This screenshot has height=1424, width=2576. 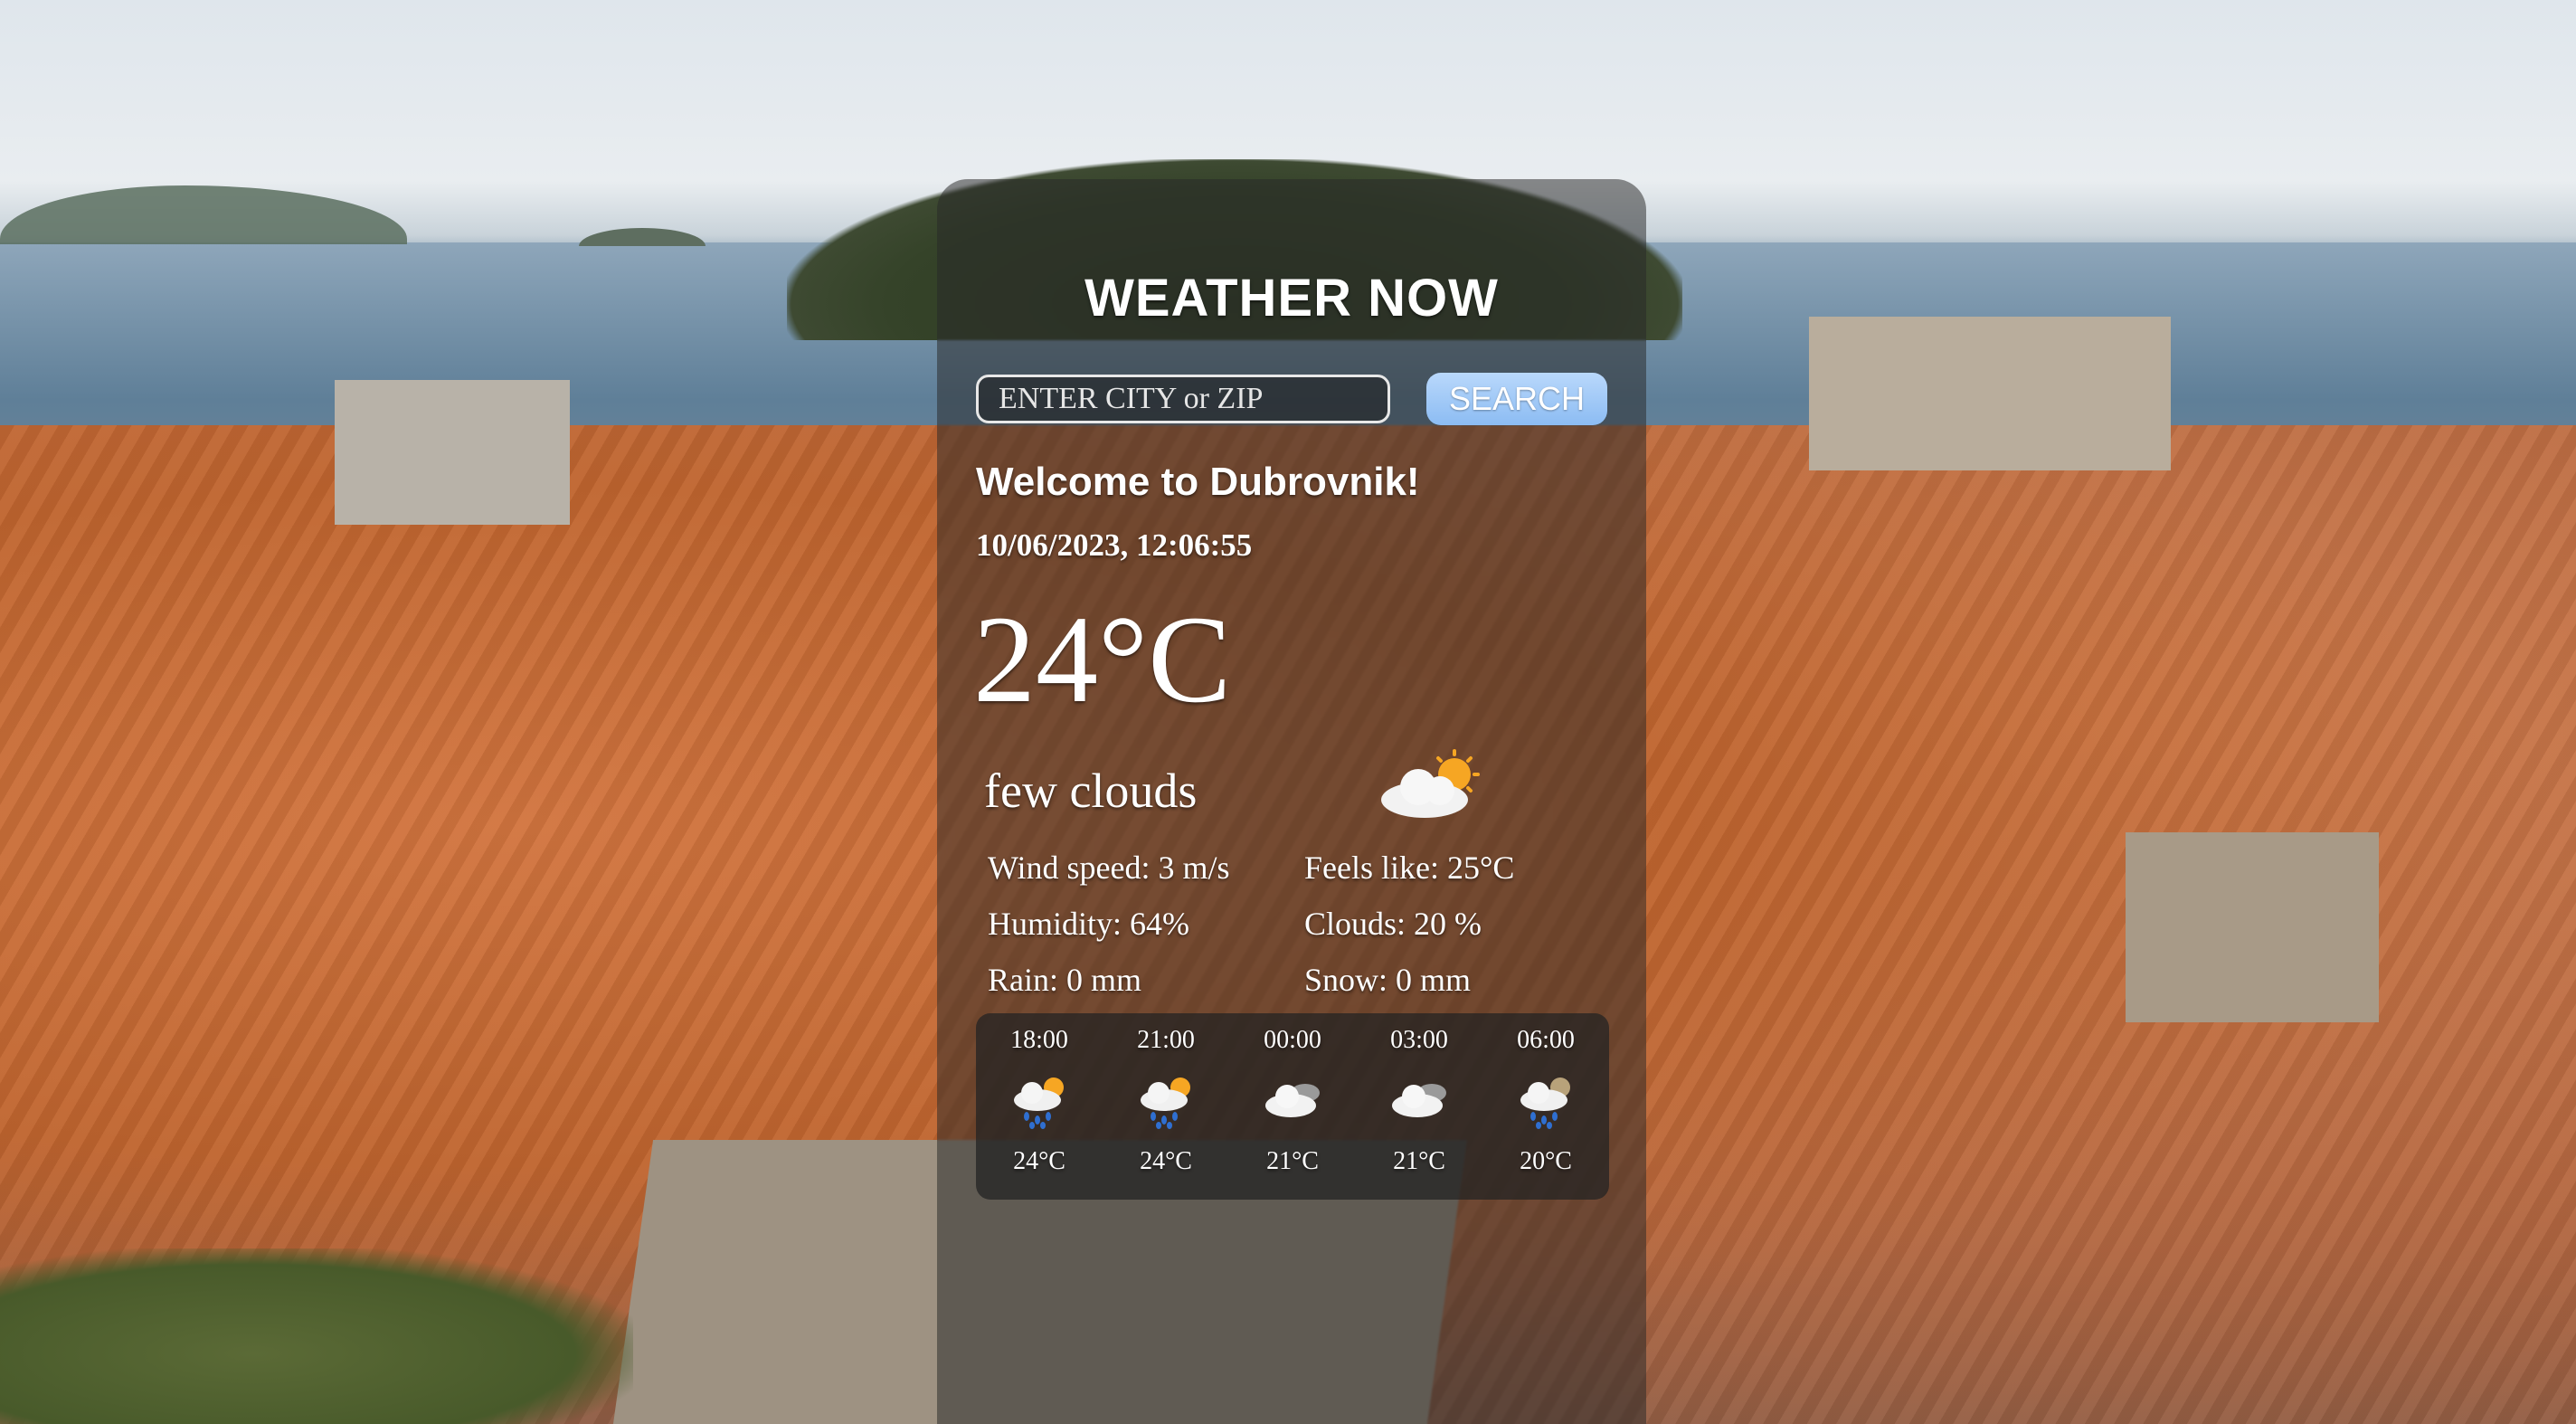 I want to click on forecast-item: 21:00 24°C, so click(x=1166, y=1106).